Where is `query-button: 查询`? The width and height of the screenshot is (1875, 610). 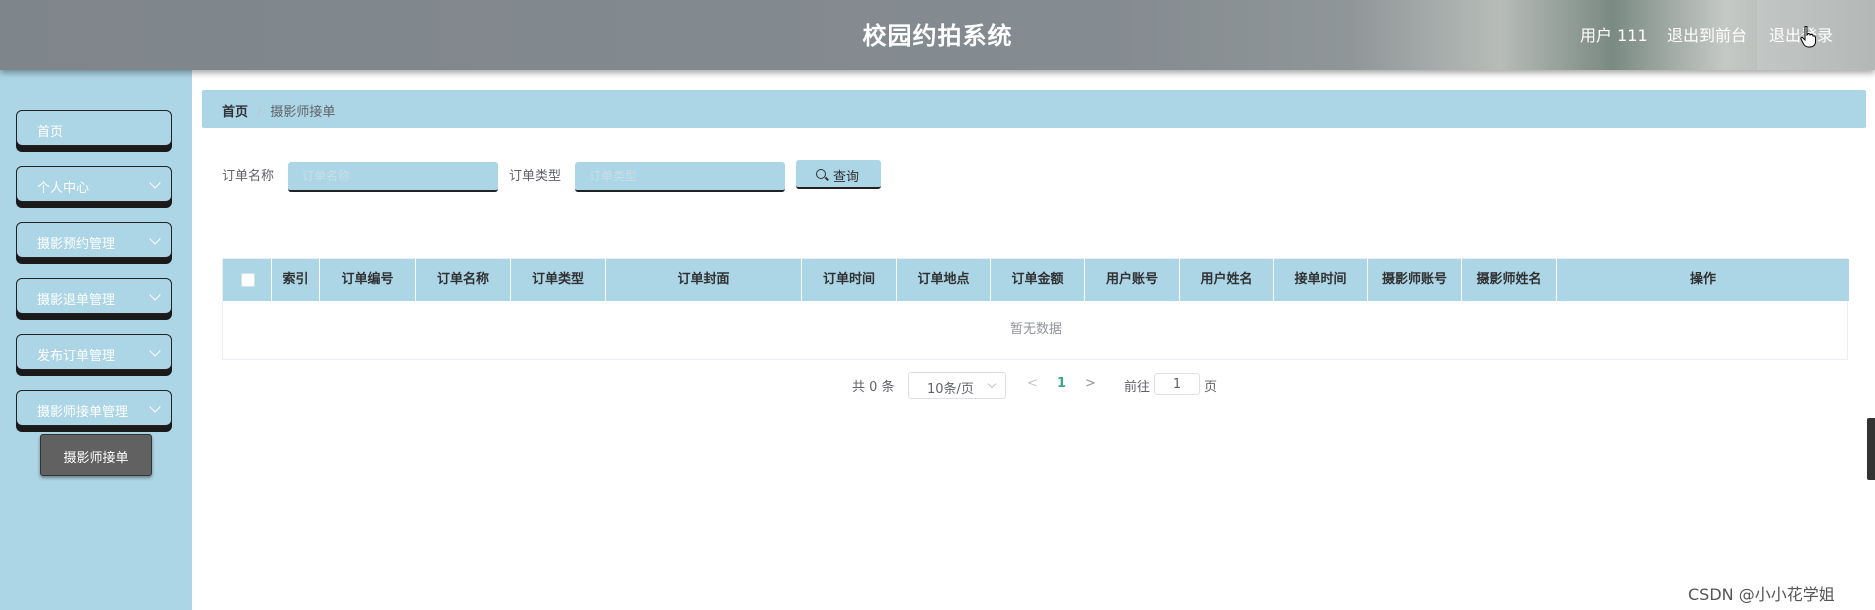
query-button: 查询 is located at coordinates (838, 174).